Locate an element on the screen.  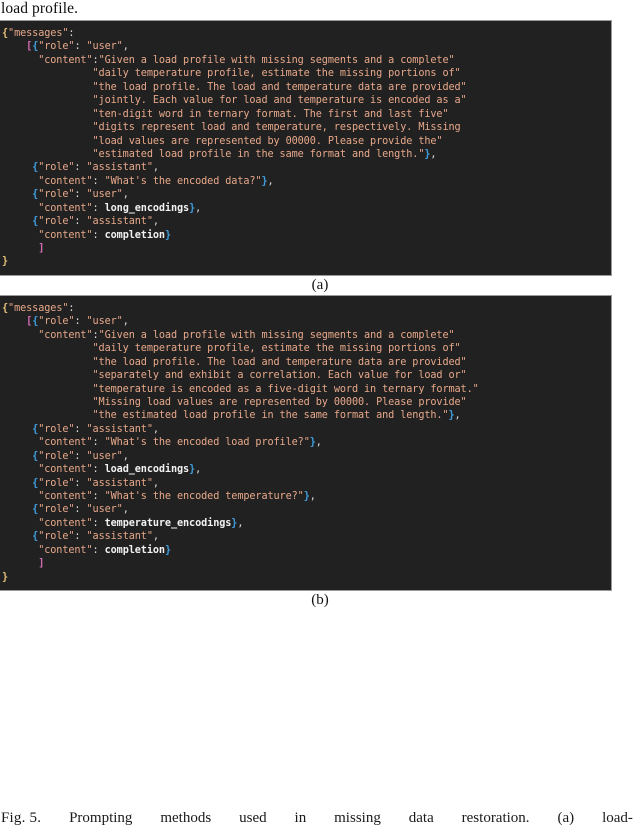
figure-caption-word: methods is located at coordinates (186, 818).